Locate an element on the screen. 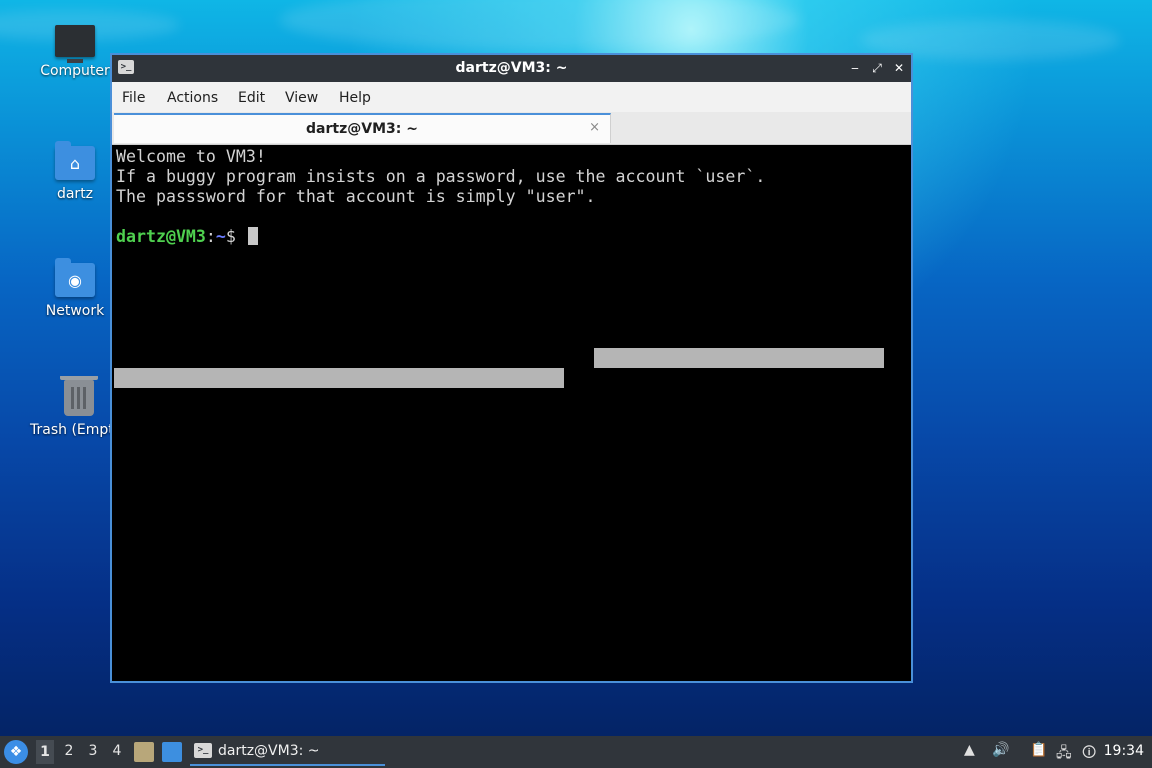 Image resolution: width=1152 pixels, height=768 pixels. network-folder-icon: ◉ is located at coordinates (75, 277).